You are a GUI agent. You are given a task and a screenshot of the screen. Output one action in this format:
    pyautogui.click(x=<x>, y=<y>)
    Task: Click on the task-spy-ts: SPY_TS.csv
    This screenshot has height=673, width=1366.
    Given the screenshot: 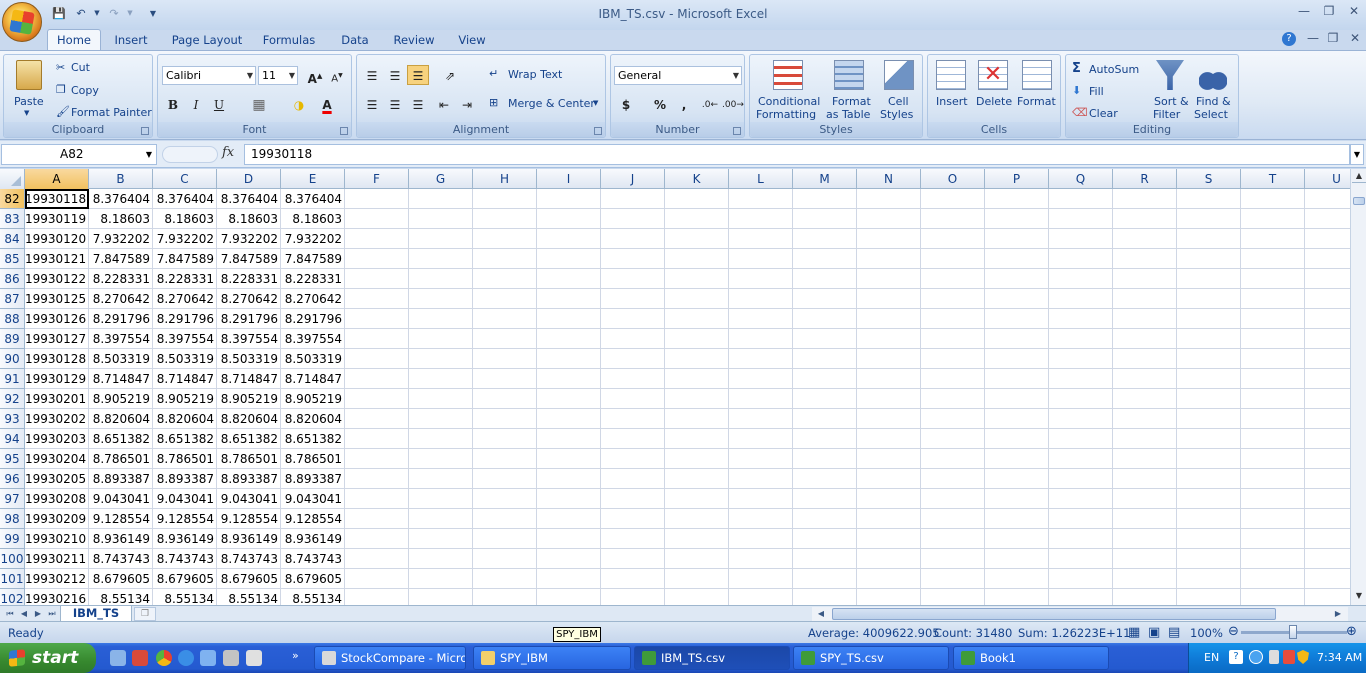 What is the action you would take?
    pyautogui.click(x=871, y=658)
    